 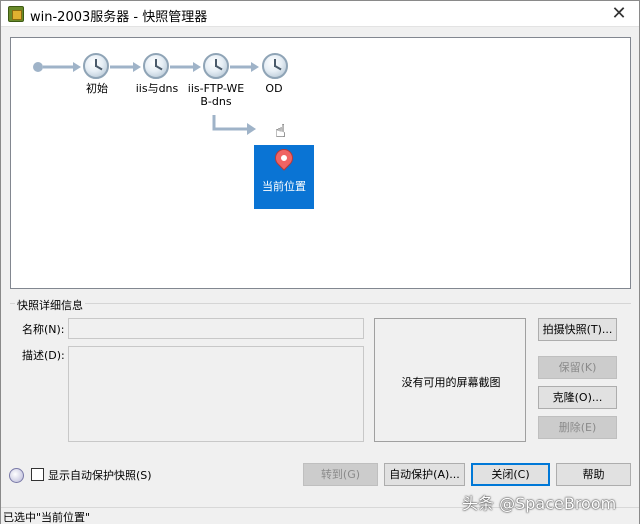 What do you see at coordinates (284, 186) in the screenshot?
I see `current-position-label: 当前位置` at bounding box center [284, 186].